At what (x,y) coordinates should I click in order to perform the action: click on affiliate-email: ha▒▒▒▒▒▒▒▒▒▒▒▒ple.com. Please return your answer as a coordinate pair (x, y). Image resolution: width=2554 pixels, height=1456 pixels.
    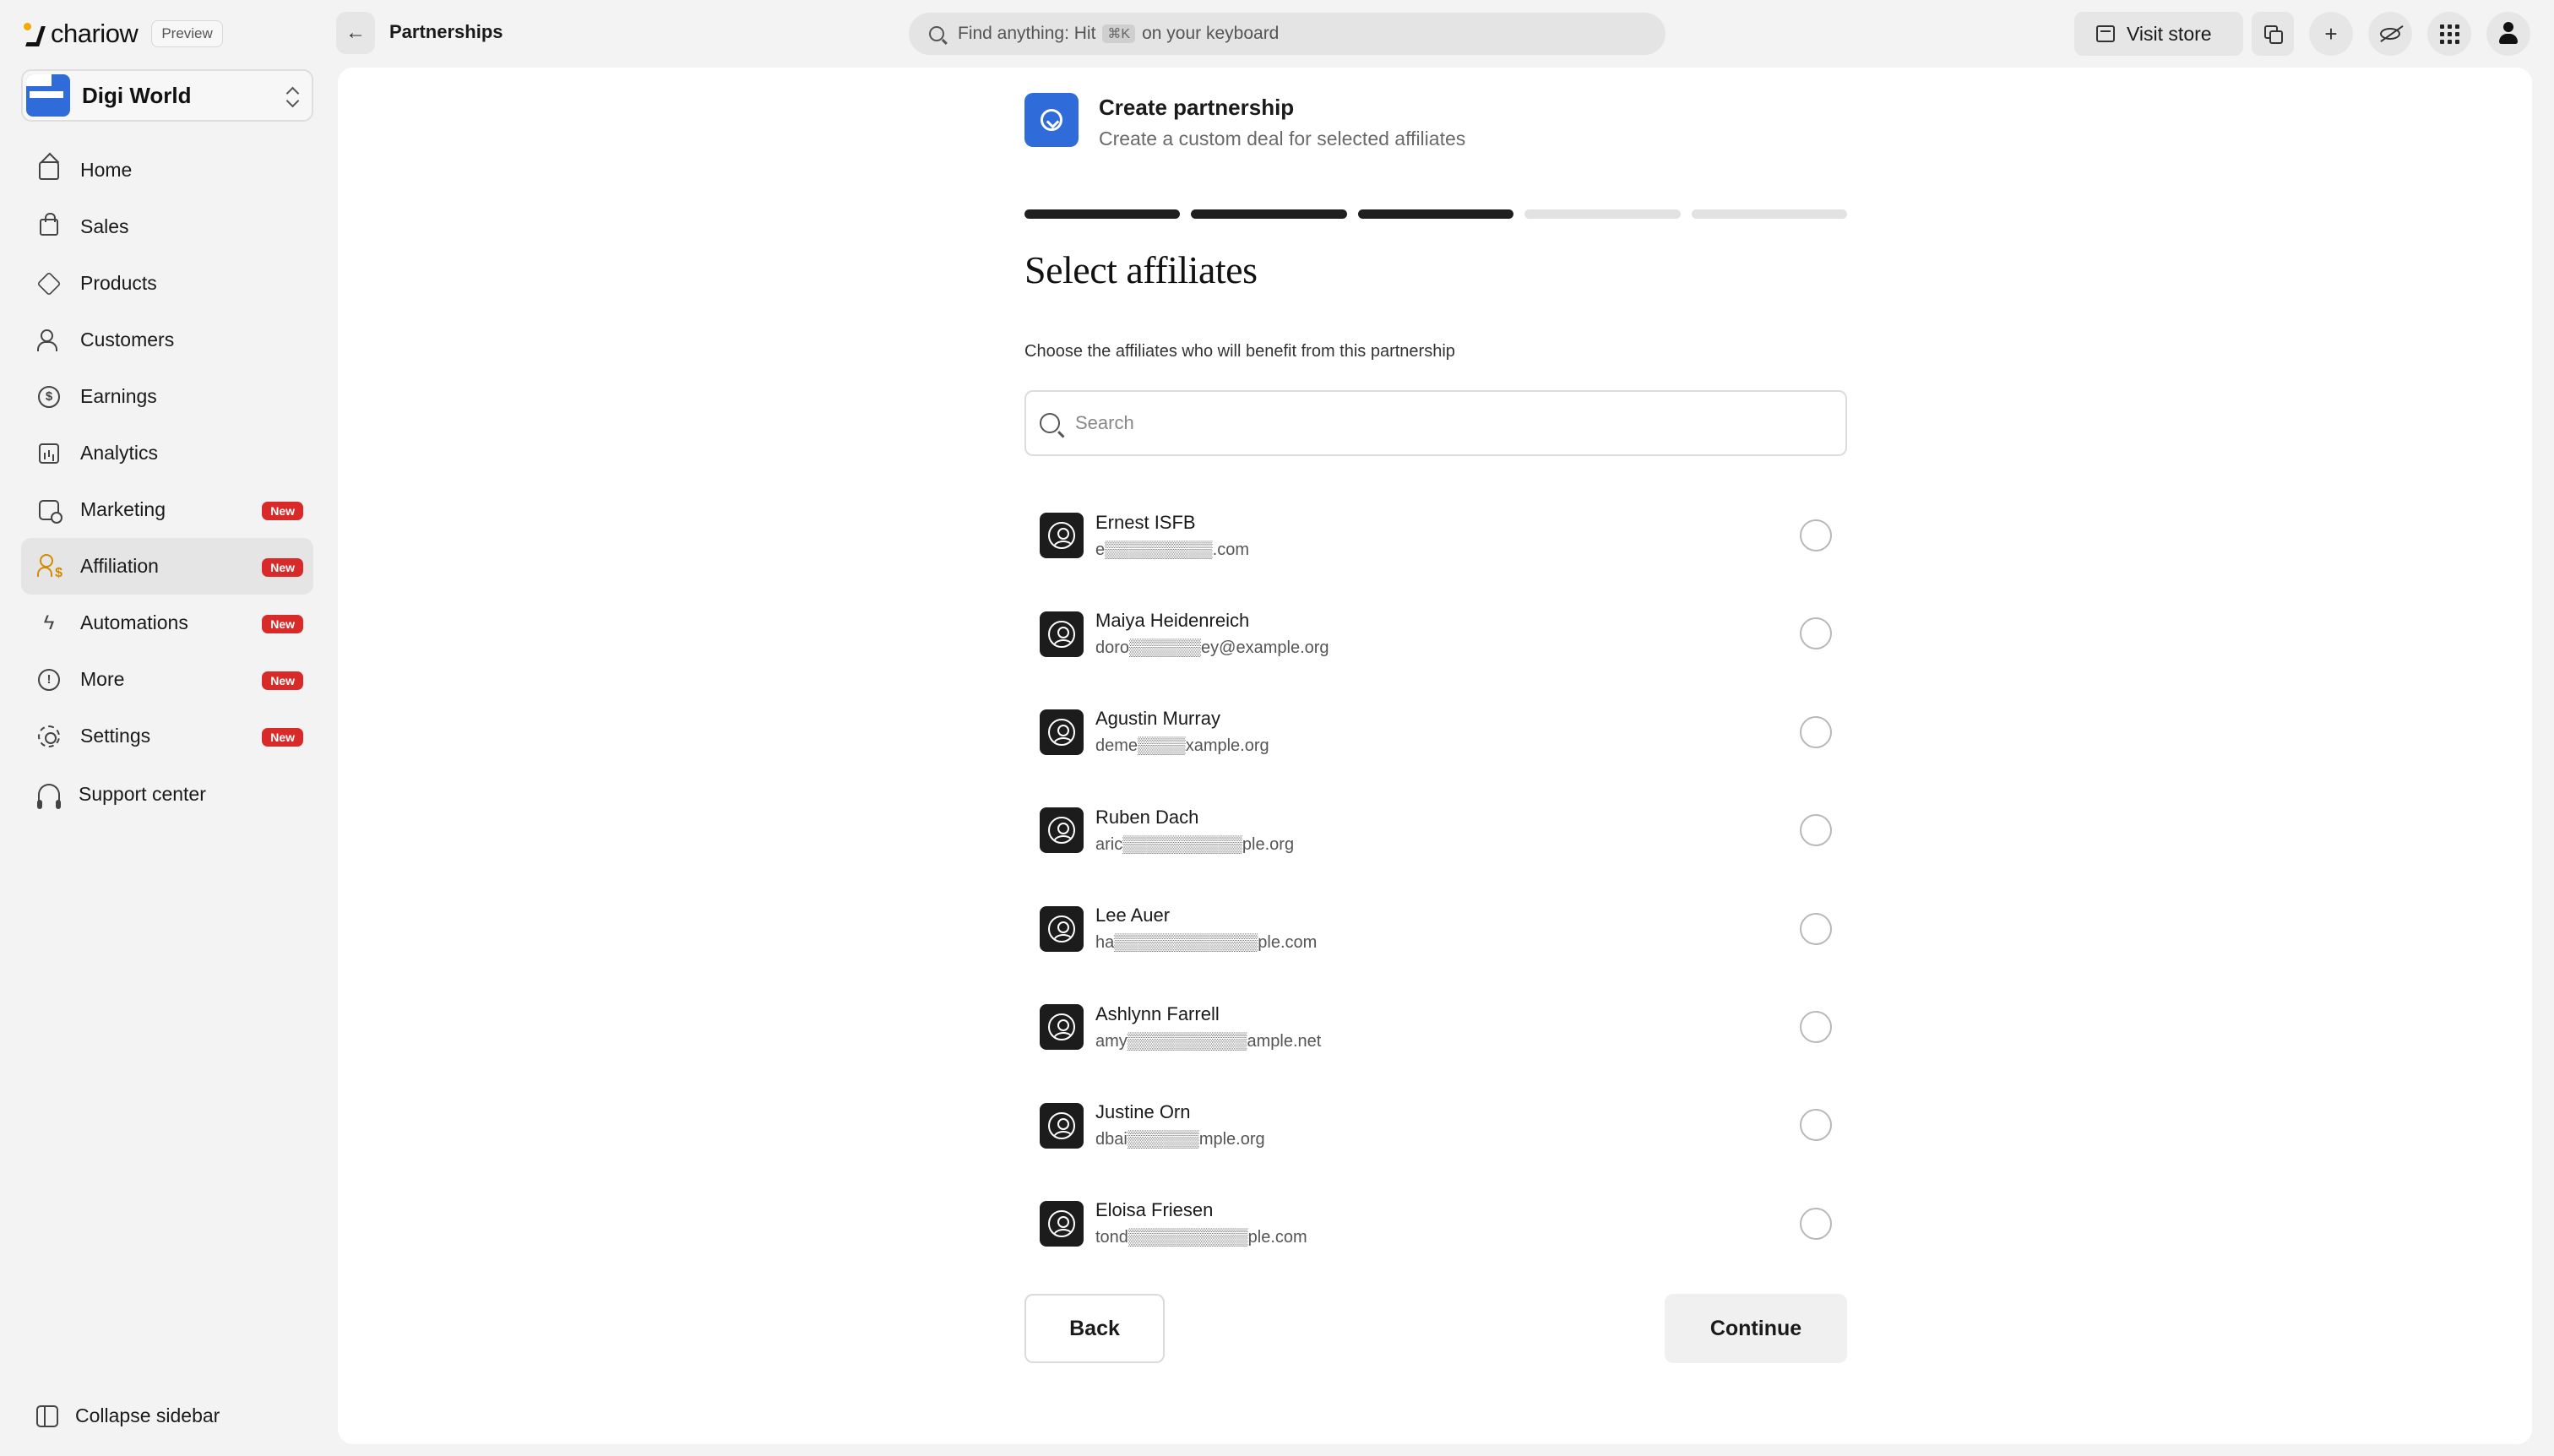
    Looking at the image, I should click on (1206, 943).